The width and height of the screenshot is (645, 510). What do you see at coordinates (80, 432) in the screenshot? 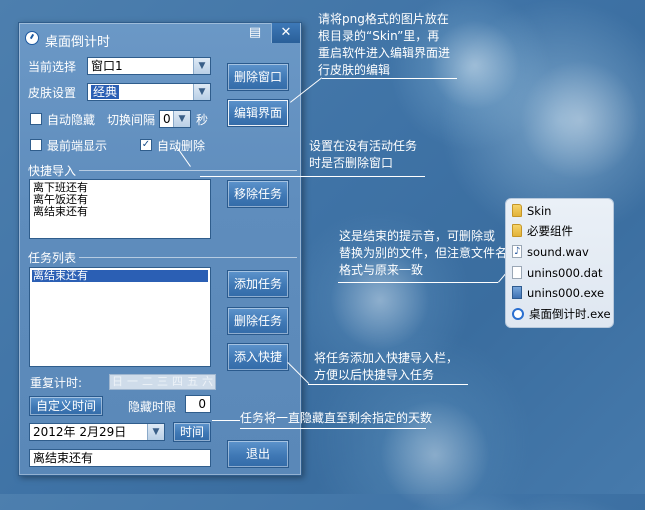
I see `date-value: 2012年 2月29日` at bounding box center [80, 432].